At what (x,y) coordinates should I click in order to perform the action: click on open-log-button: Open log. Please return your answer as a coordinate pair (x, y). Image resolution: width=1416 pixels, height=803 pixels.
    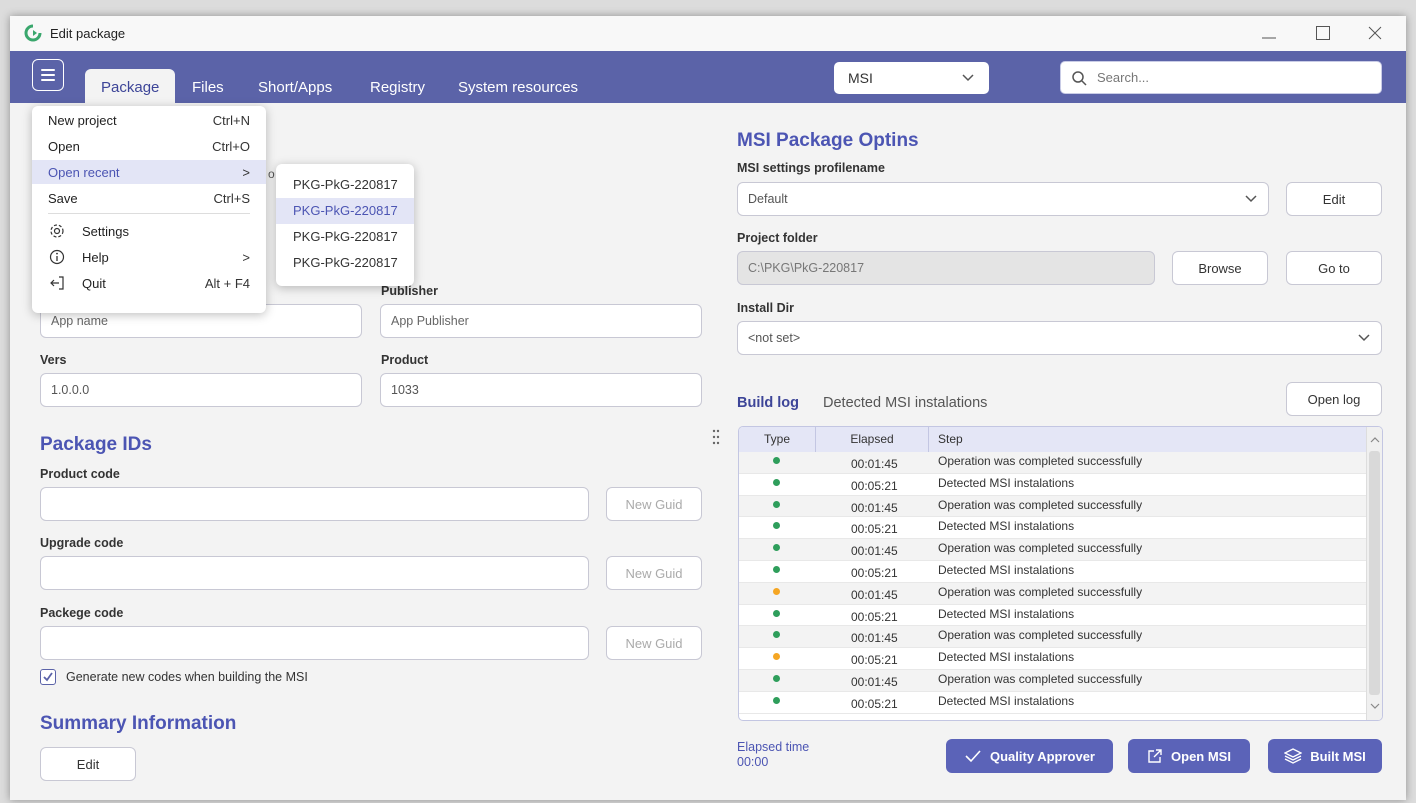
    Looking at the image, I should click on (1334, 399).